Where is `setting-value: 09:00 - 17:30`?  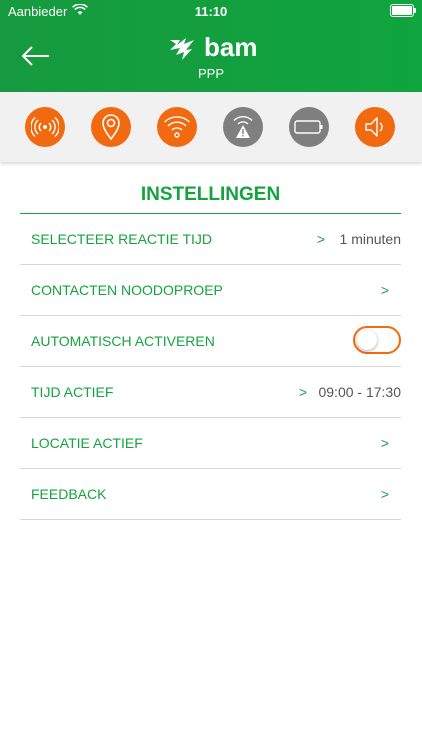
setting-value: 09:00 - 17:30 is located at coordinates (359, 392).